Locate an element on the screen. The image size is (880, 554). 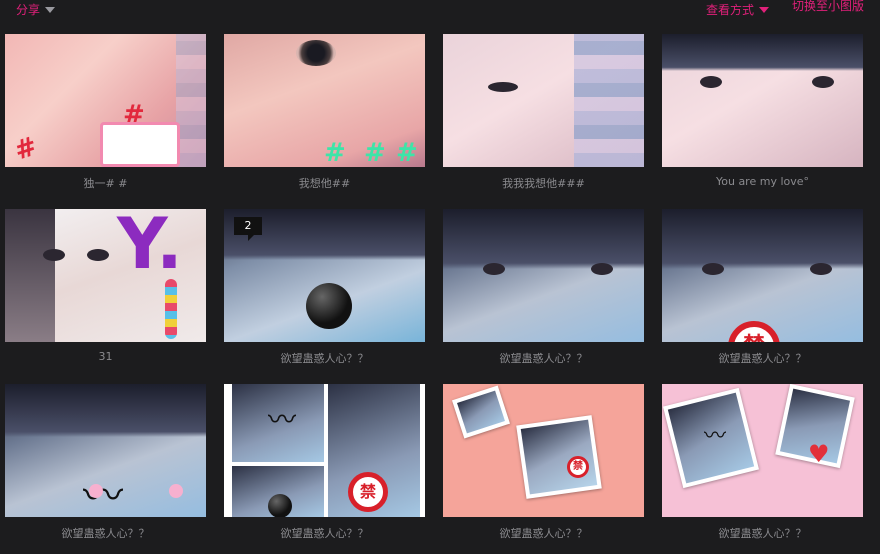
photo-item: 欲望蛊惑人心？？ is located at coordinates (543, 287).